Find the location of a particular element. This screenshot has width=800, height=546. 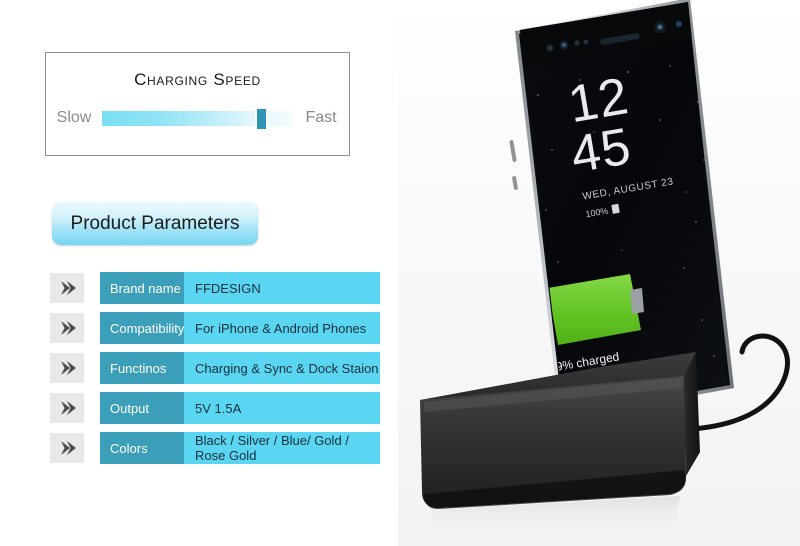

table-row: Functinos Charging & Sync & Dock Staion is located at coordinates (215, 368).